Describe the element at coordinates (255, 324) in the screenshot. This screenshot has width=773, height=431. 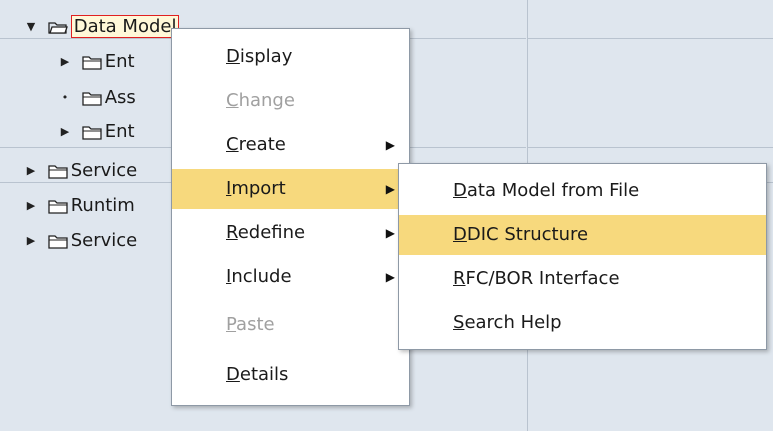
I see `menu-item-label: aste` at that location.